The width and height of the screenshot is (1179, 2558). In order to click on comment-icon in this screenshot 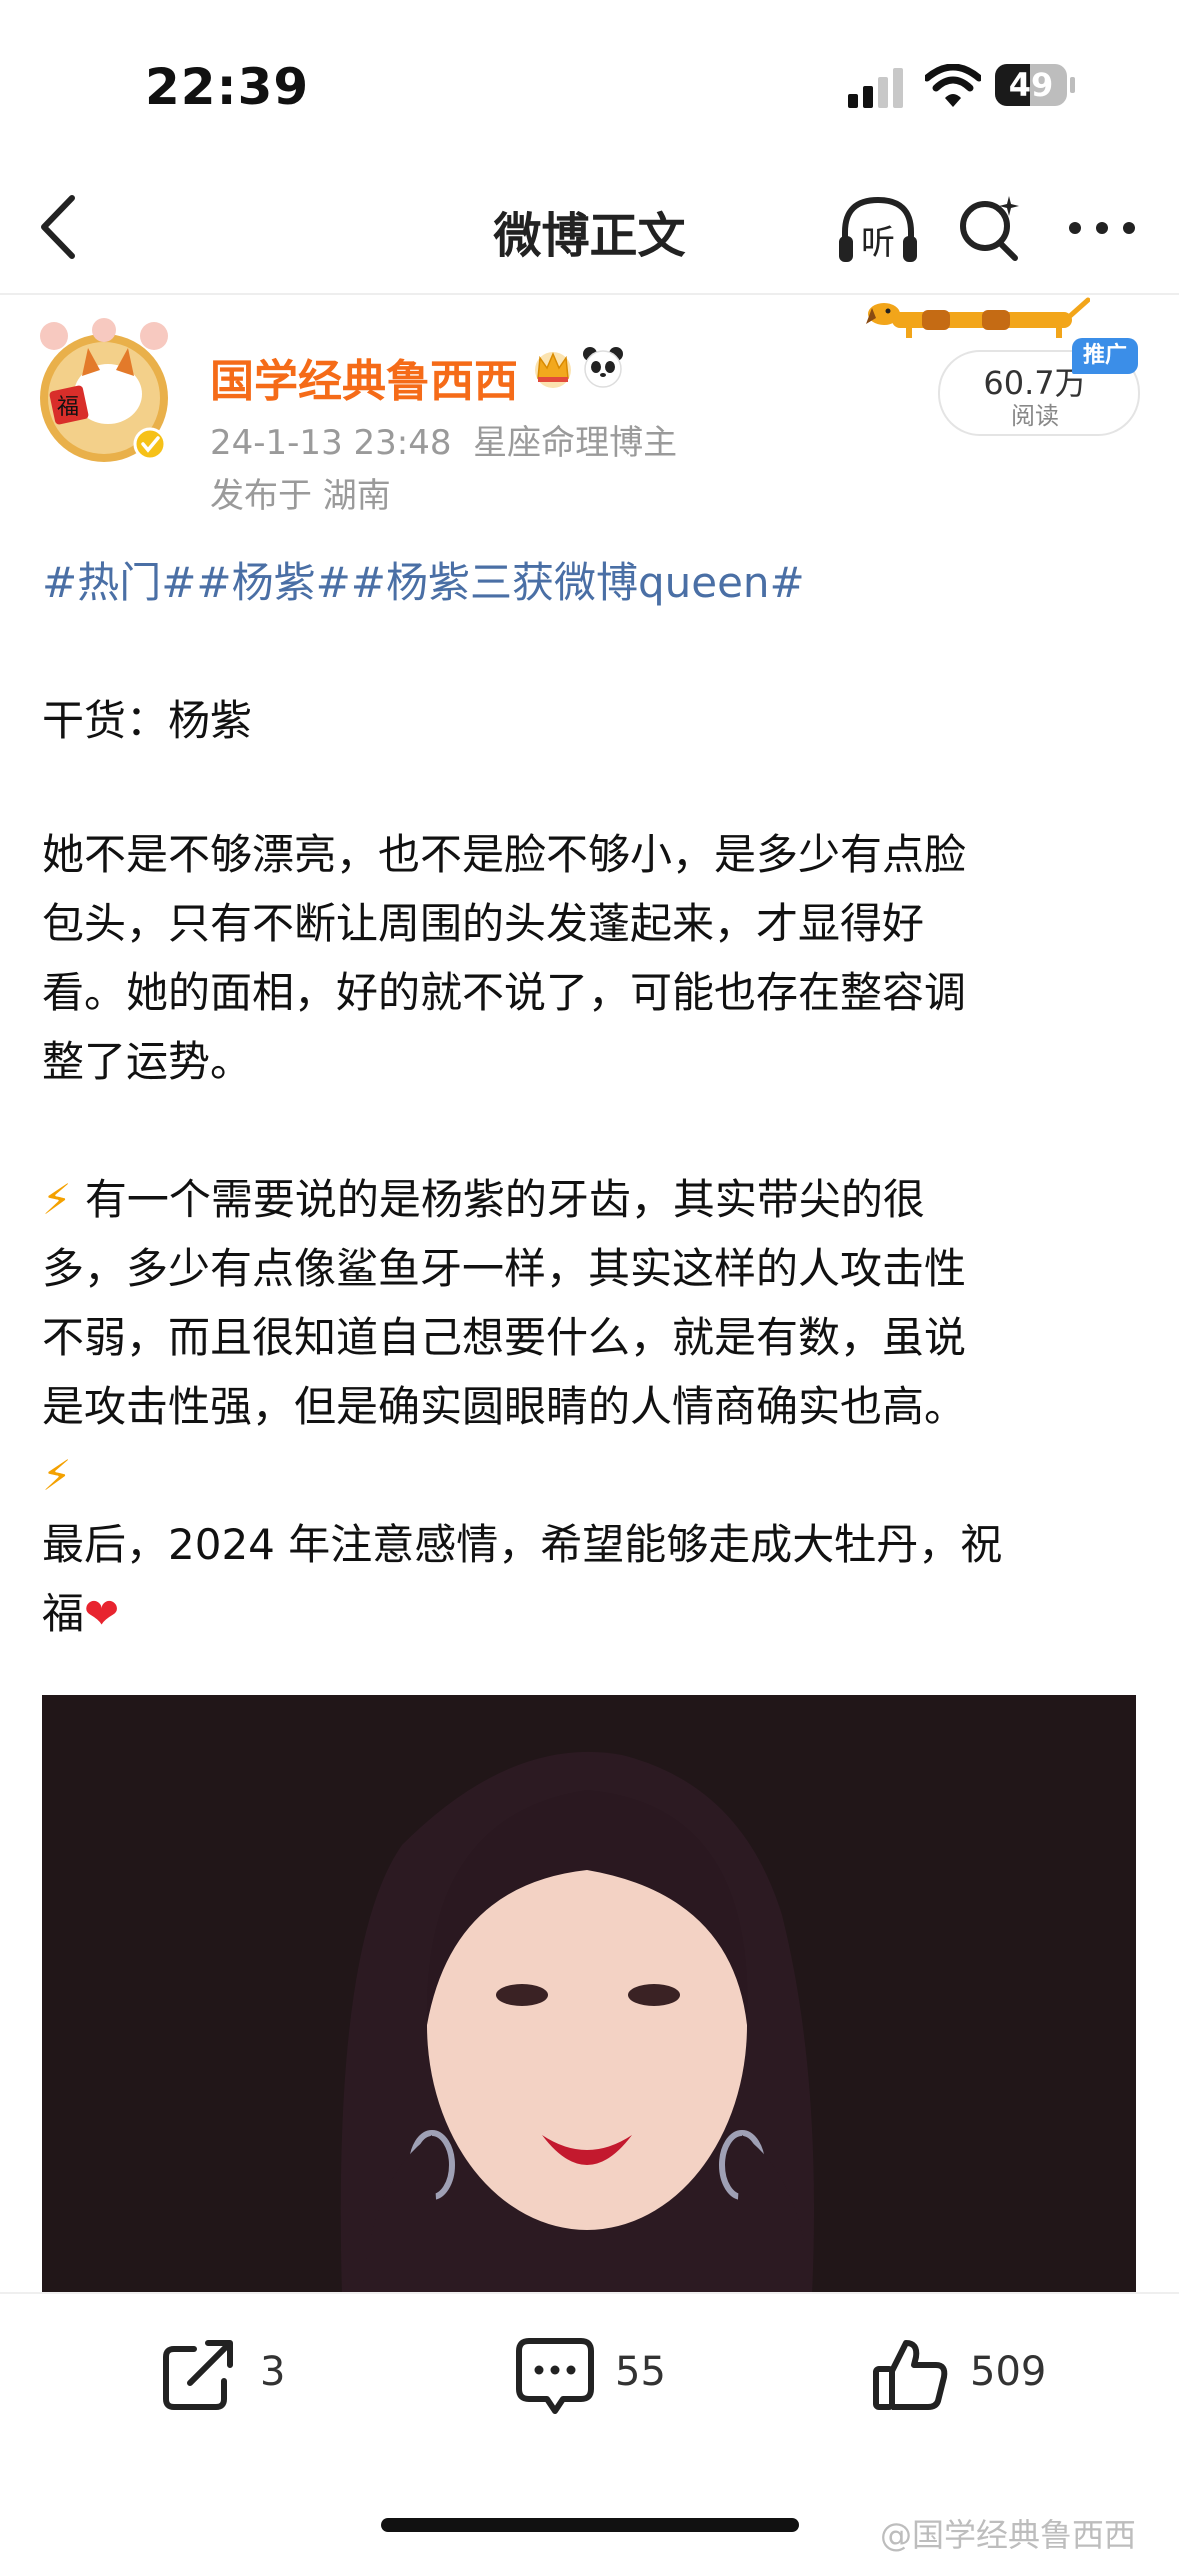, I will do `click(555, 2376)`.